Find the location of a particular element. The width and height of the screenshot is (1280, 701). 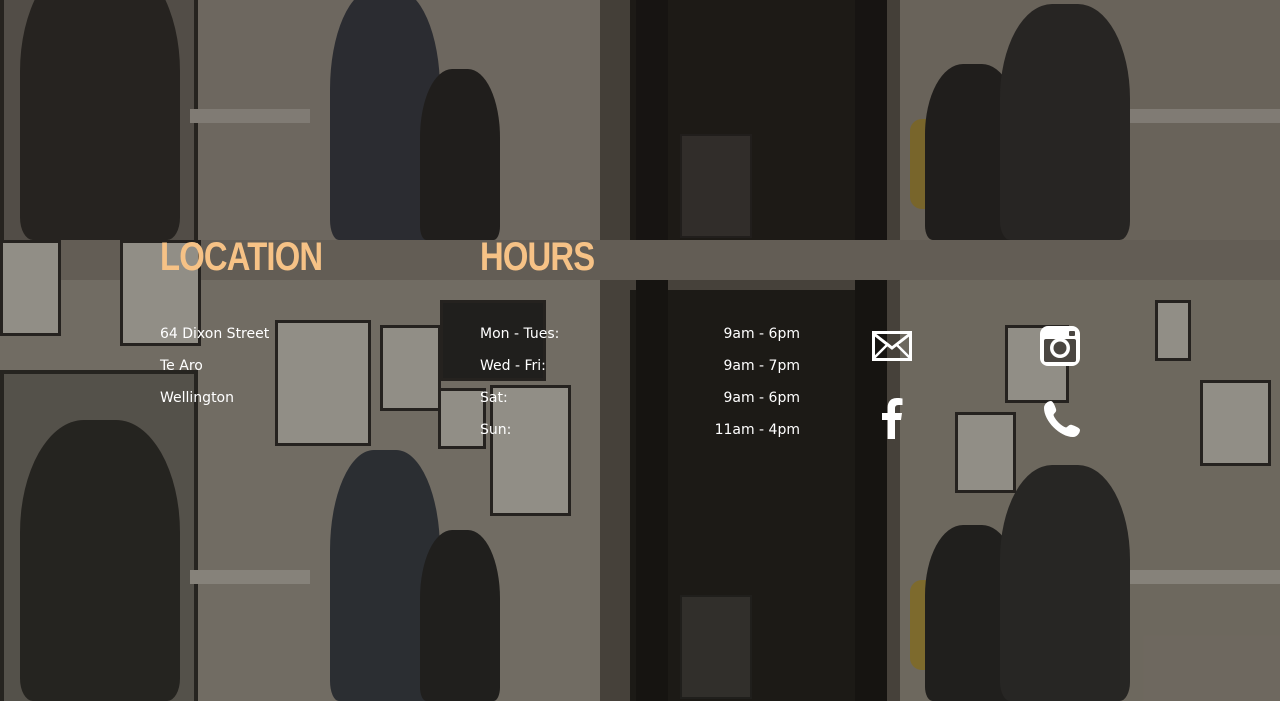

instagram-link is located at coordinates (1060, 346).